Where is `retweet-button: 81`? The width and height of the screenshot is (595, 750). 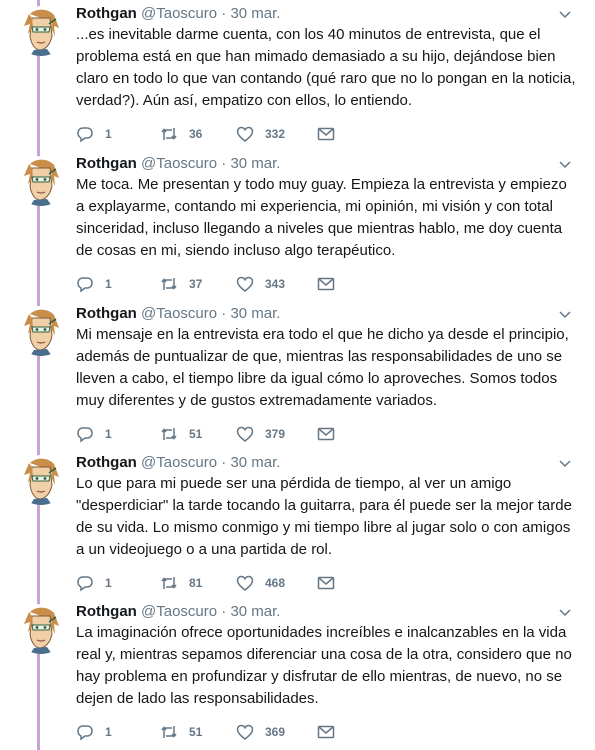
retweet-button: 81 is located at coordinates (181, 583).